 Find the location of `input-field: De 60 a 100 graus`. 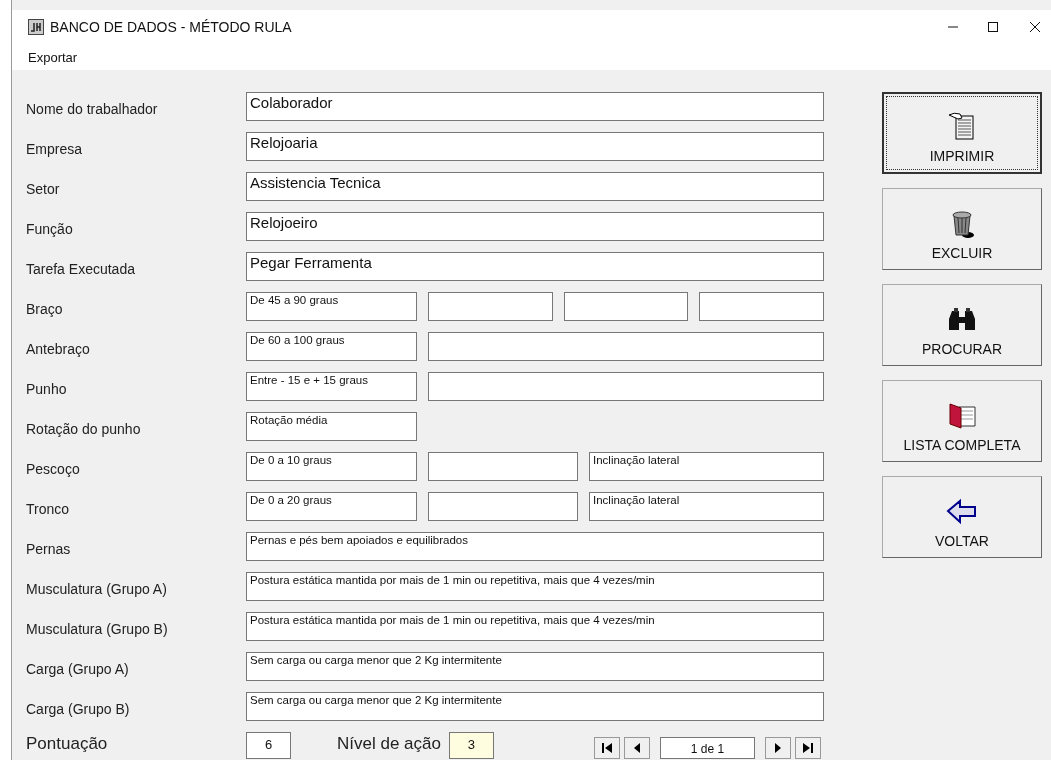

input-field: De 60 a 100 graus is located at coordinates (331, 346).